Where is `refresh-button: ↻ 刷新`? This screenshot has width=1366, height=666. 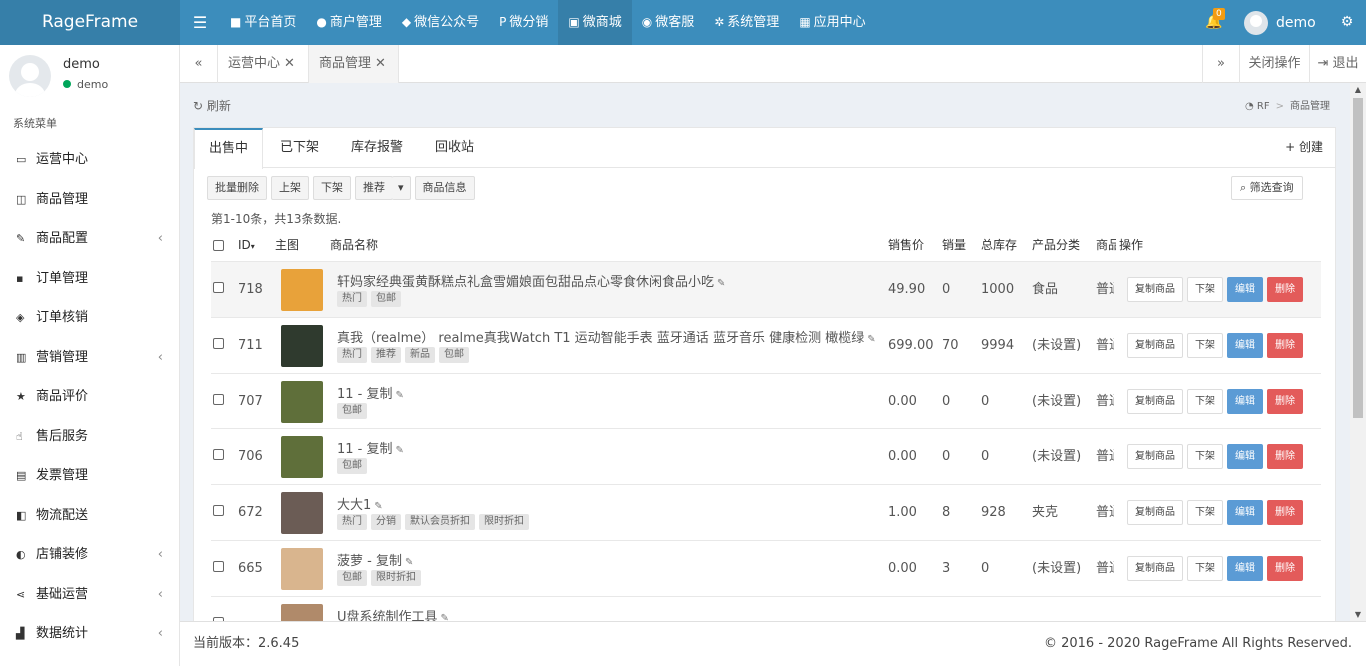 refresh-button: ↻ 刷新 is located at coordinates (212, 105).